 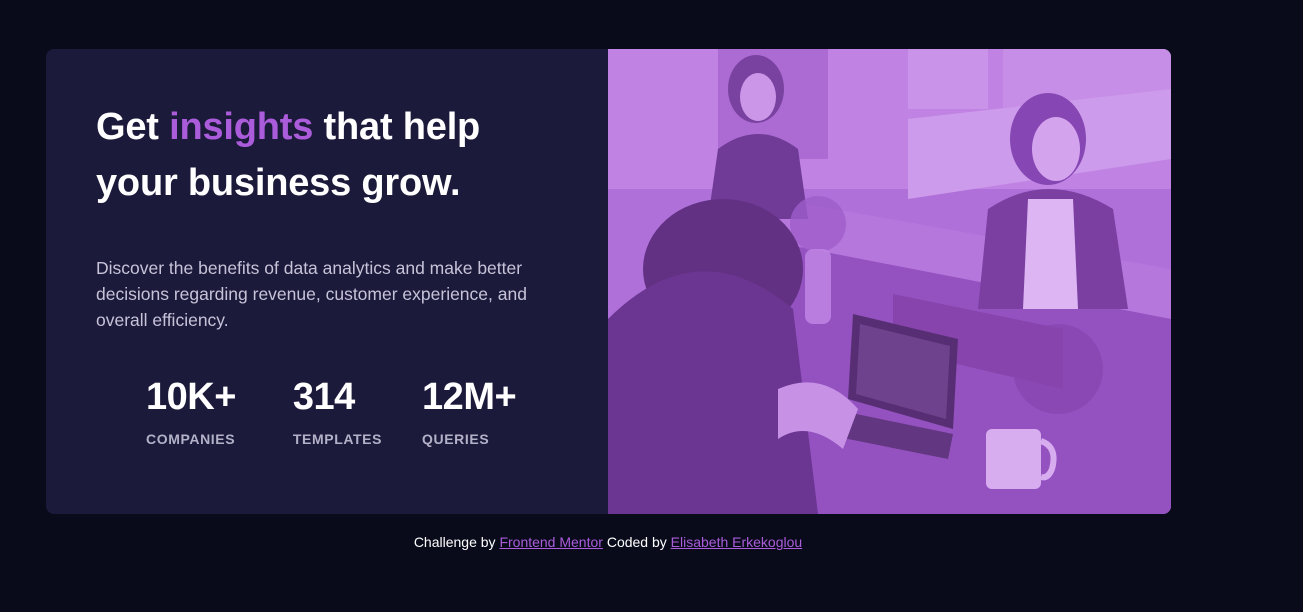 I want to click on stat-templates: 314 TEMPLATES, so click(x=337, y=411).